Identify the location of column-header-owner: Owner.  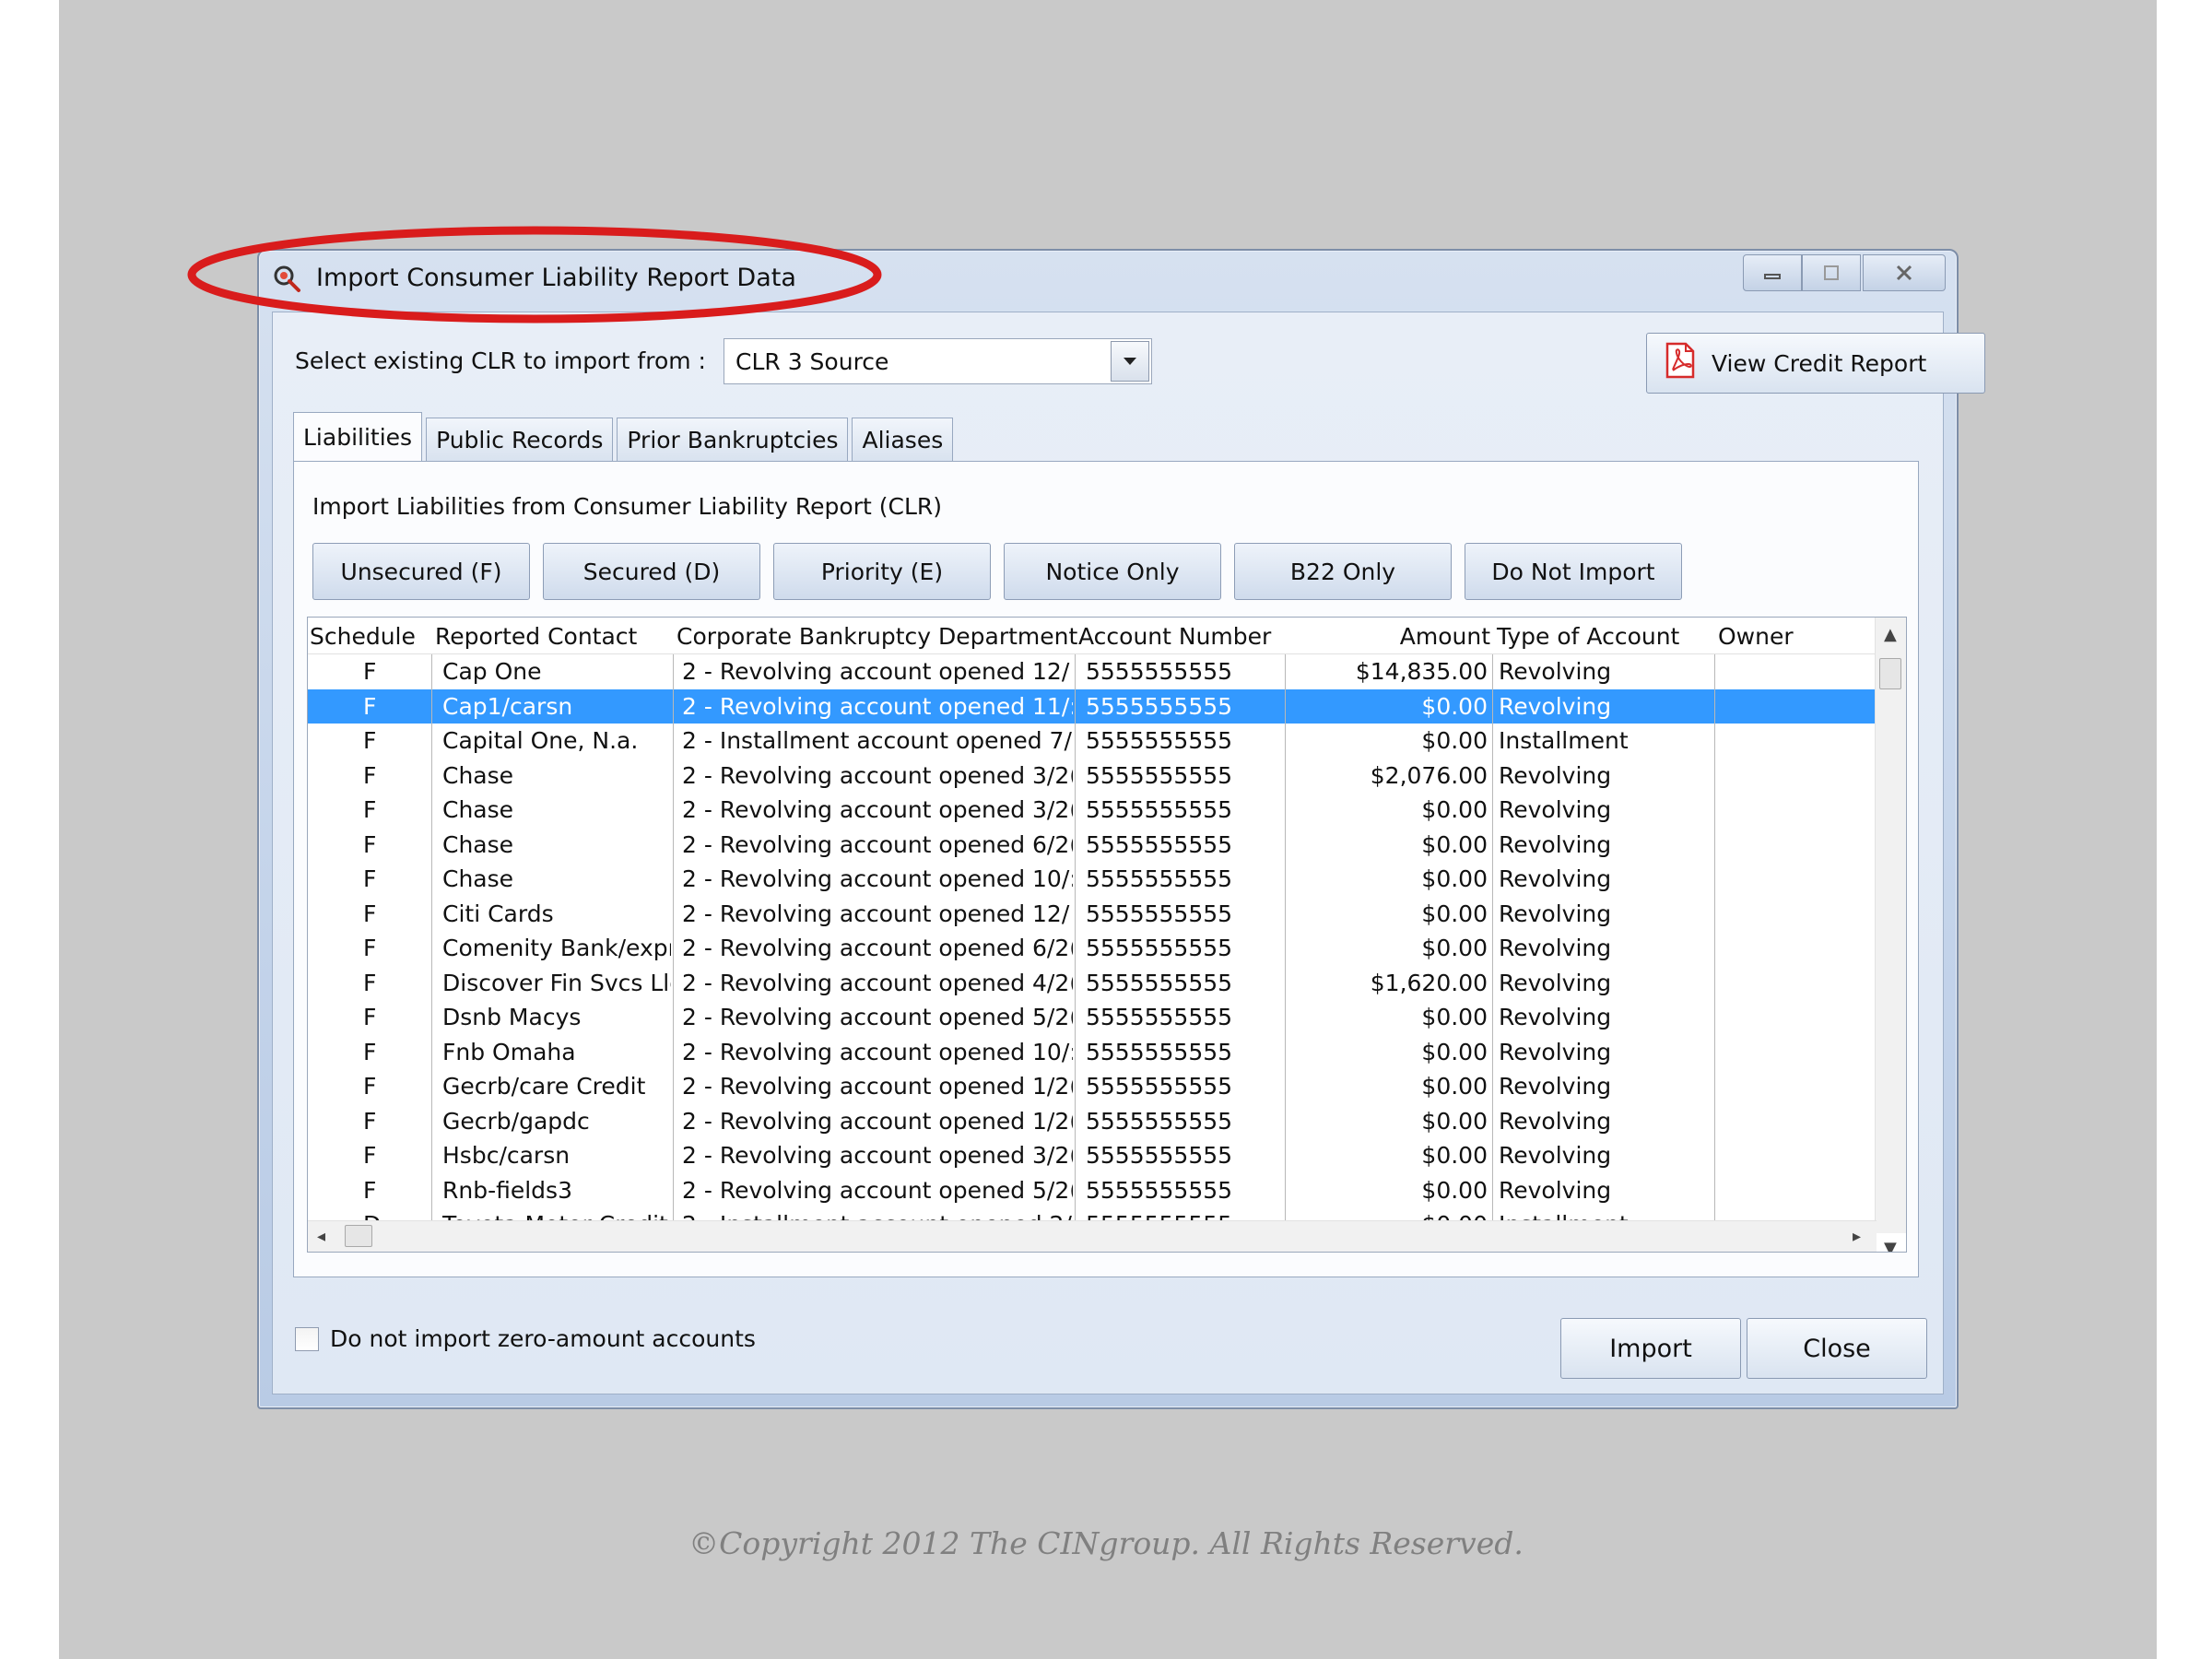
(1756, 636).